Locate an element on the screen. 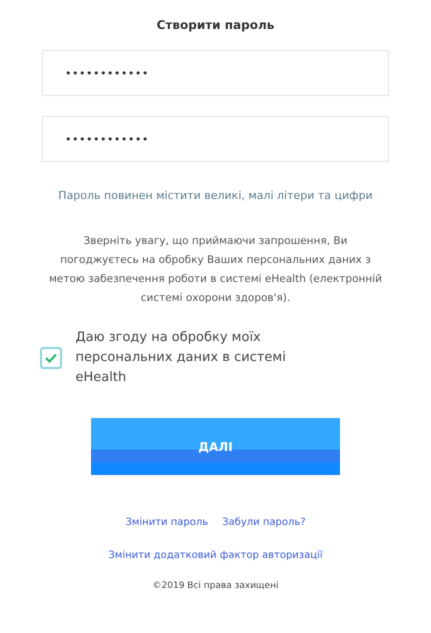  password-hint: Пароль повинен містити великі, малі літери та цифри is located at coordinates (215, 196).